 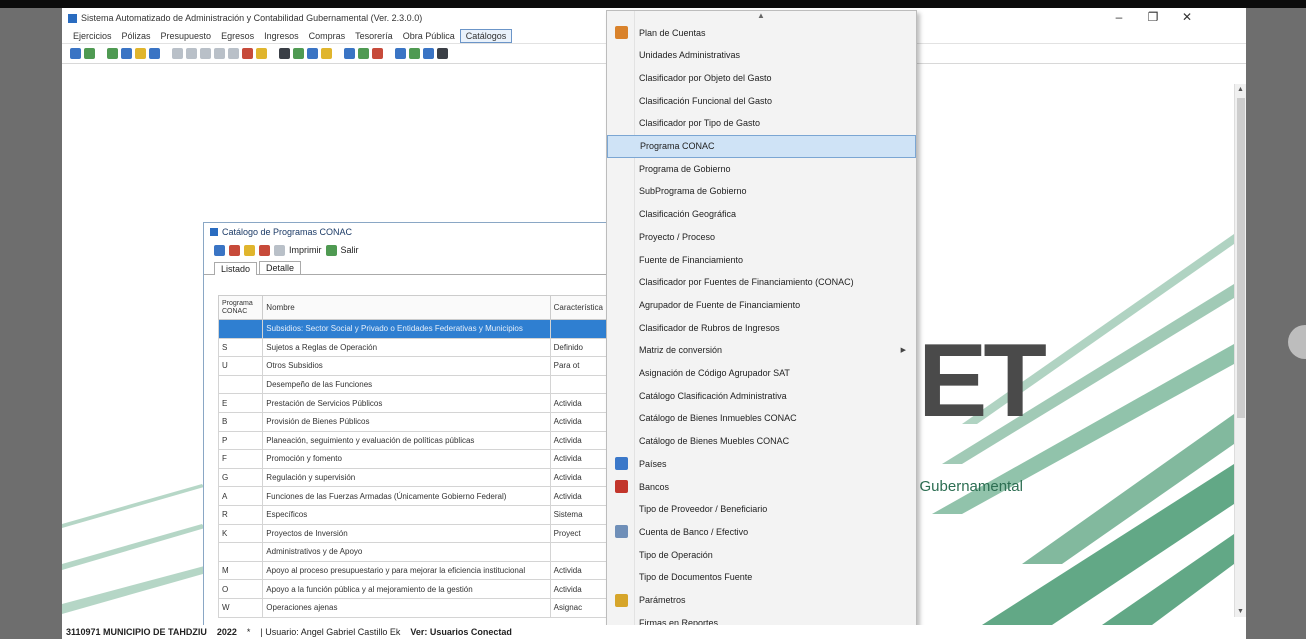 I want to click on menu-item-agrupador-de-fuente-de-financiamiento: Agrupador de Fuente de Financiamiento, so click(x=761, y=304).